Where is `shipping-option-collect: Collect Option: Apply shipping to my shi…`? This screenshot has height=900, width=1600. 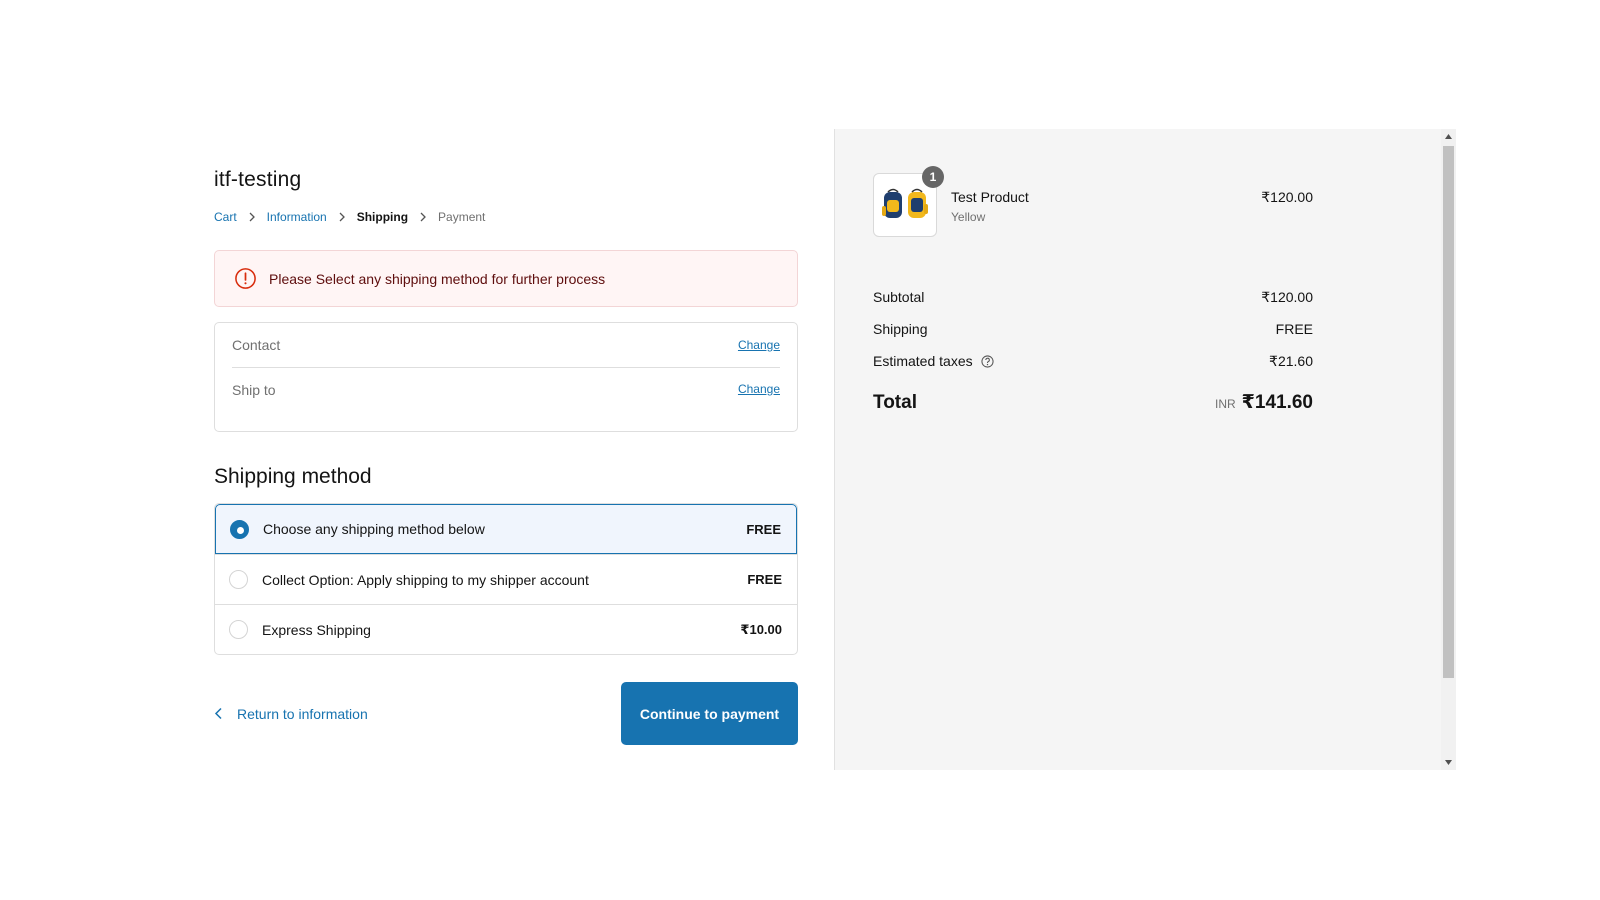 shipping-option-collect: Collect Option: Apply shipping to my shi… is located at coordinates (506, 579).